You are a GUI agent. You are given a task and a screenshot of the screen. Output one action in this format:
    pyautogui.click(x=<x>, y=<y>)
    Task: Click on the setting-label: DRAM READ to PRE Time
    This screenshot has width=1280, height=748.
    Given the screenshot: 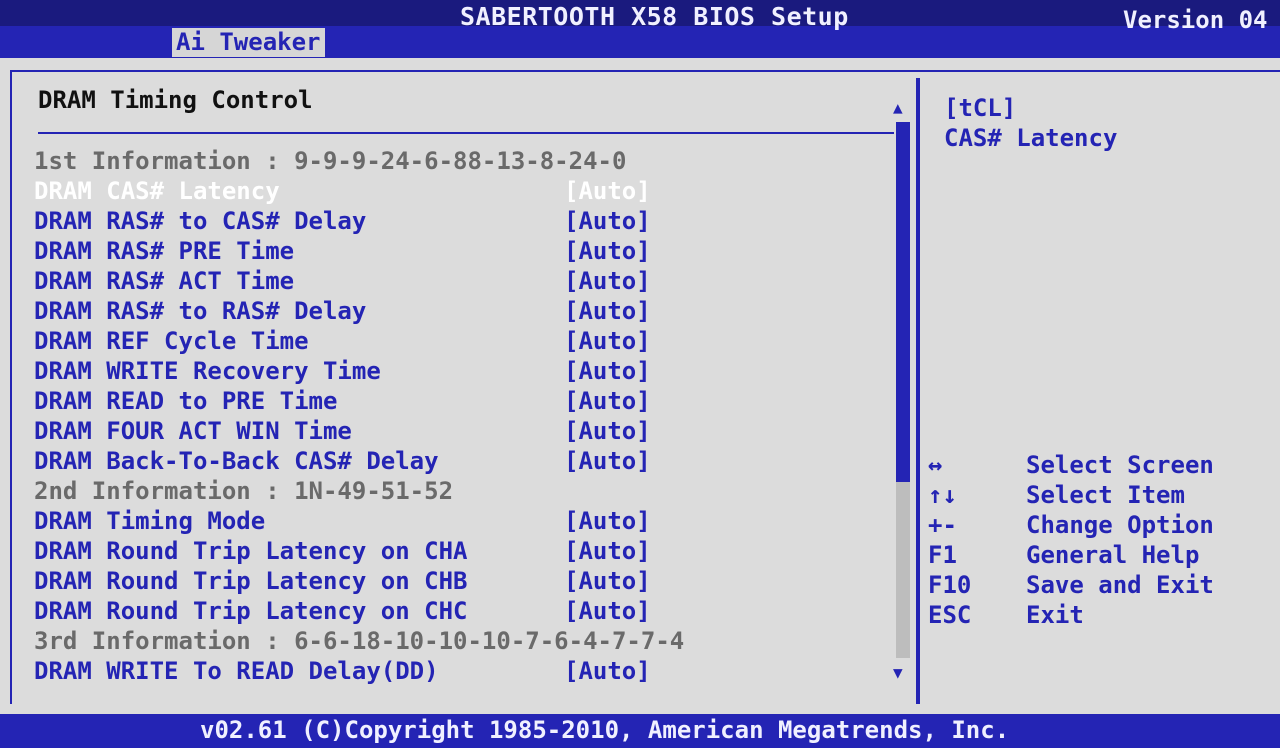 What is the action you would take?
    pyautogui.click(x=186, y=401)
    